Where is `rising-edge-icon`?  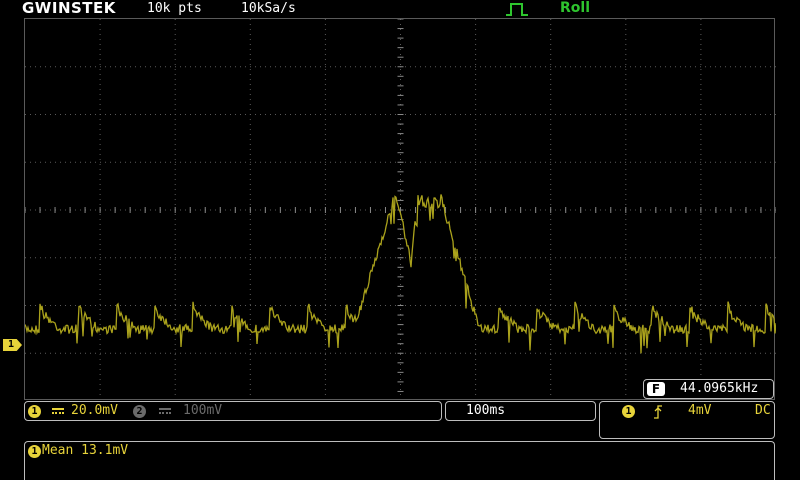
rising-edge-icon is located at coordinates (658, 412).